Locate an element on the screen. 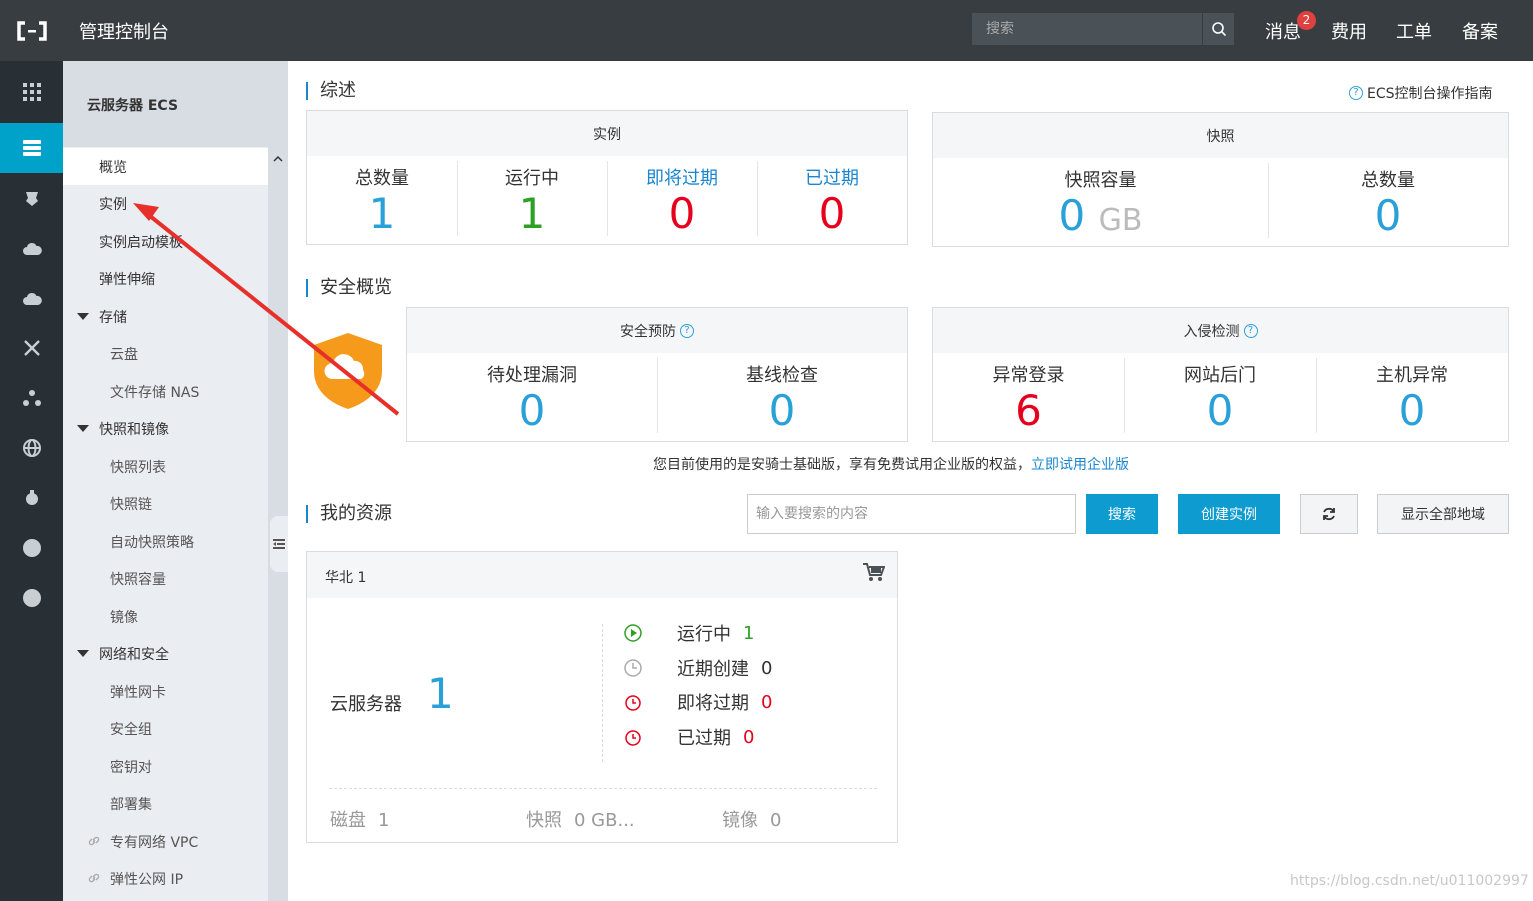  snapshot-total-cell: 总数量 0 is located at coordinates (1388, 202).